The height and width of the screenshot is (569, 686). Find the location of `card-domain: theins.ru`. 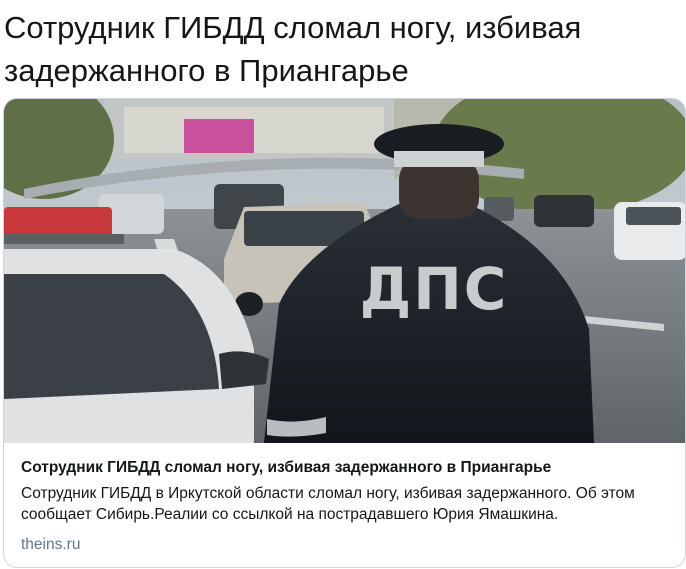

card-domain: theins.ru is located at coordinates (353, 545).